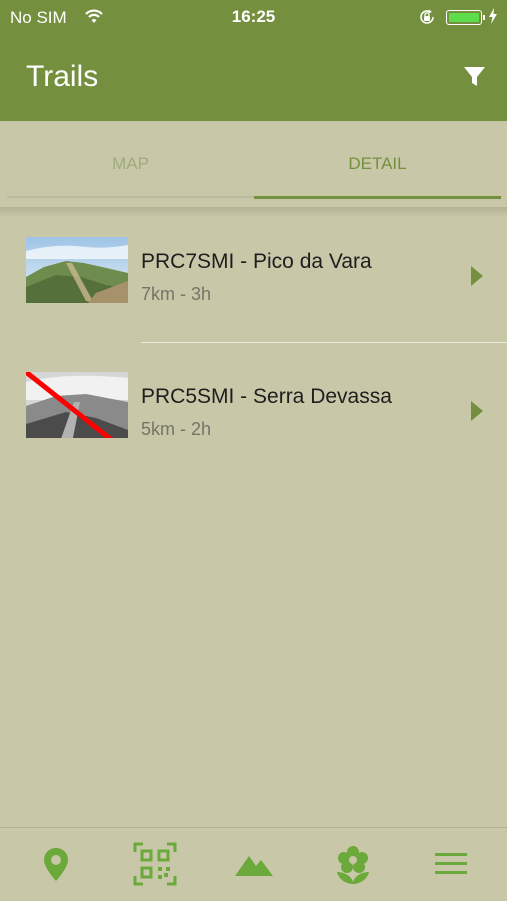 The width and height of the screenshot is (507, 901). What do you see at coordinates (451, 864) in the screenshot?
I see `menu-icon` at bounding box center [451, 864].